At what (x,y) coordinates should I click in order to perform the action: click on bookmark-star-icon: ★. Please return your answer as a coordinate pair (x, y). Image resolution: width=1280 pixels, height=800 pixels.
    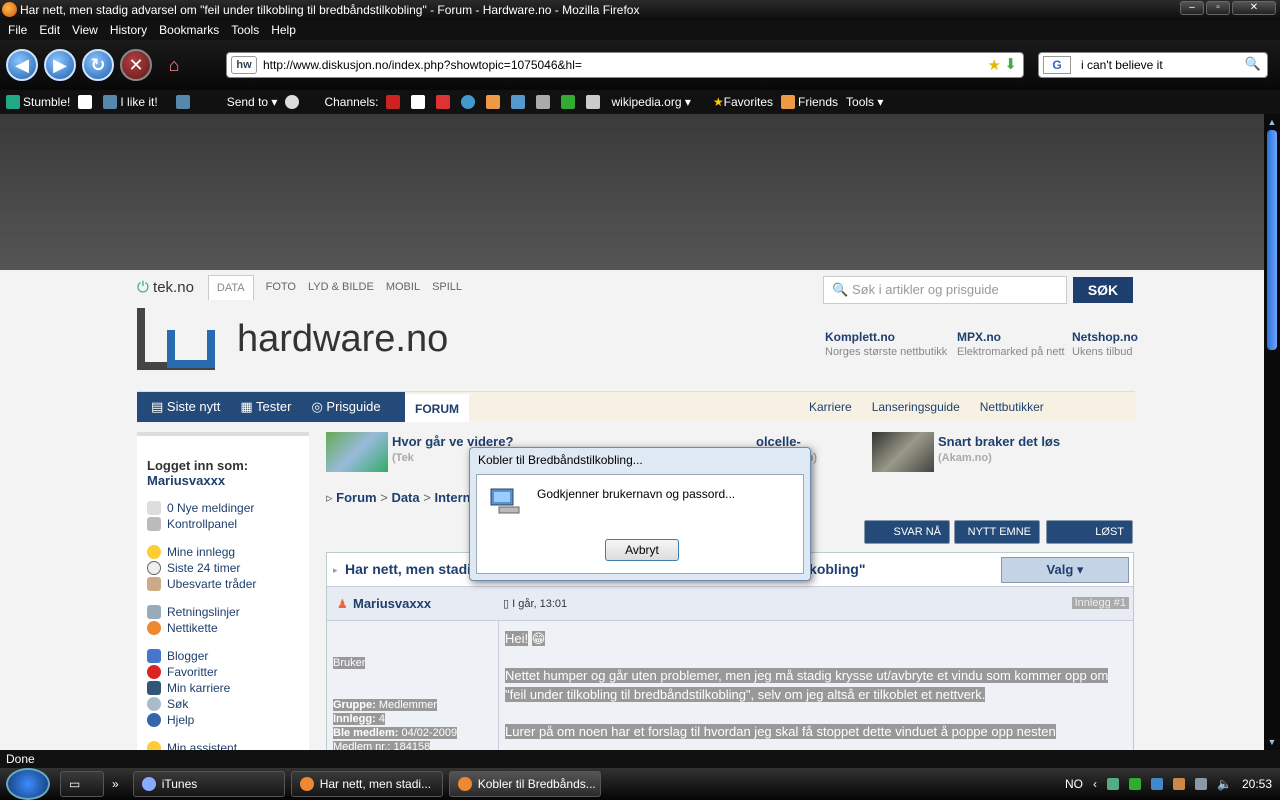
    Looking at the image, I should click on (994, 65).